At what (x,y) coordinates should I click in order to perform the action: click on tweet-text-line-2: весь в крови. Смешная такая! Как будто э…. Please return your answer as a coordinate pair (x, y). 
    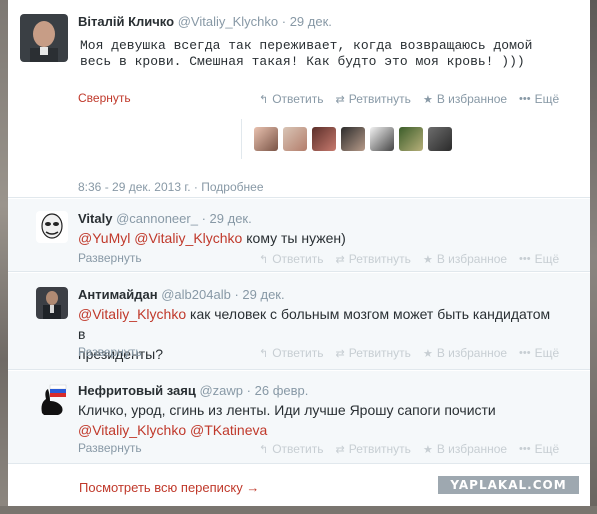
    Looking at the image, I should click on (302, 61).